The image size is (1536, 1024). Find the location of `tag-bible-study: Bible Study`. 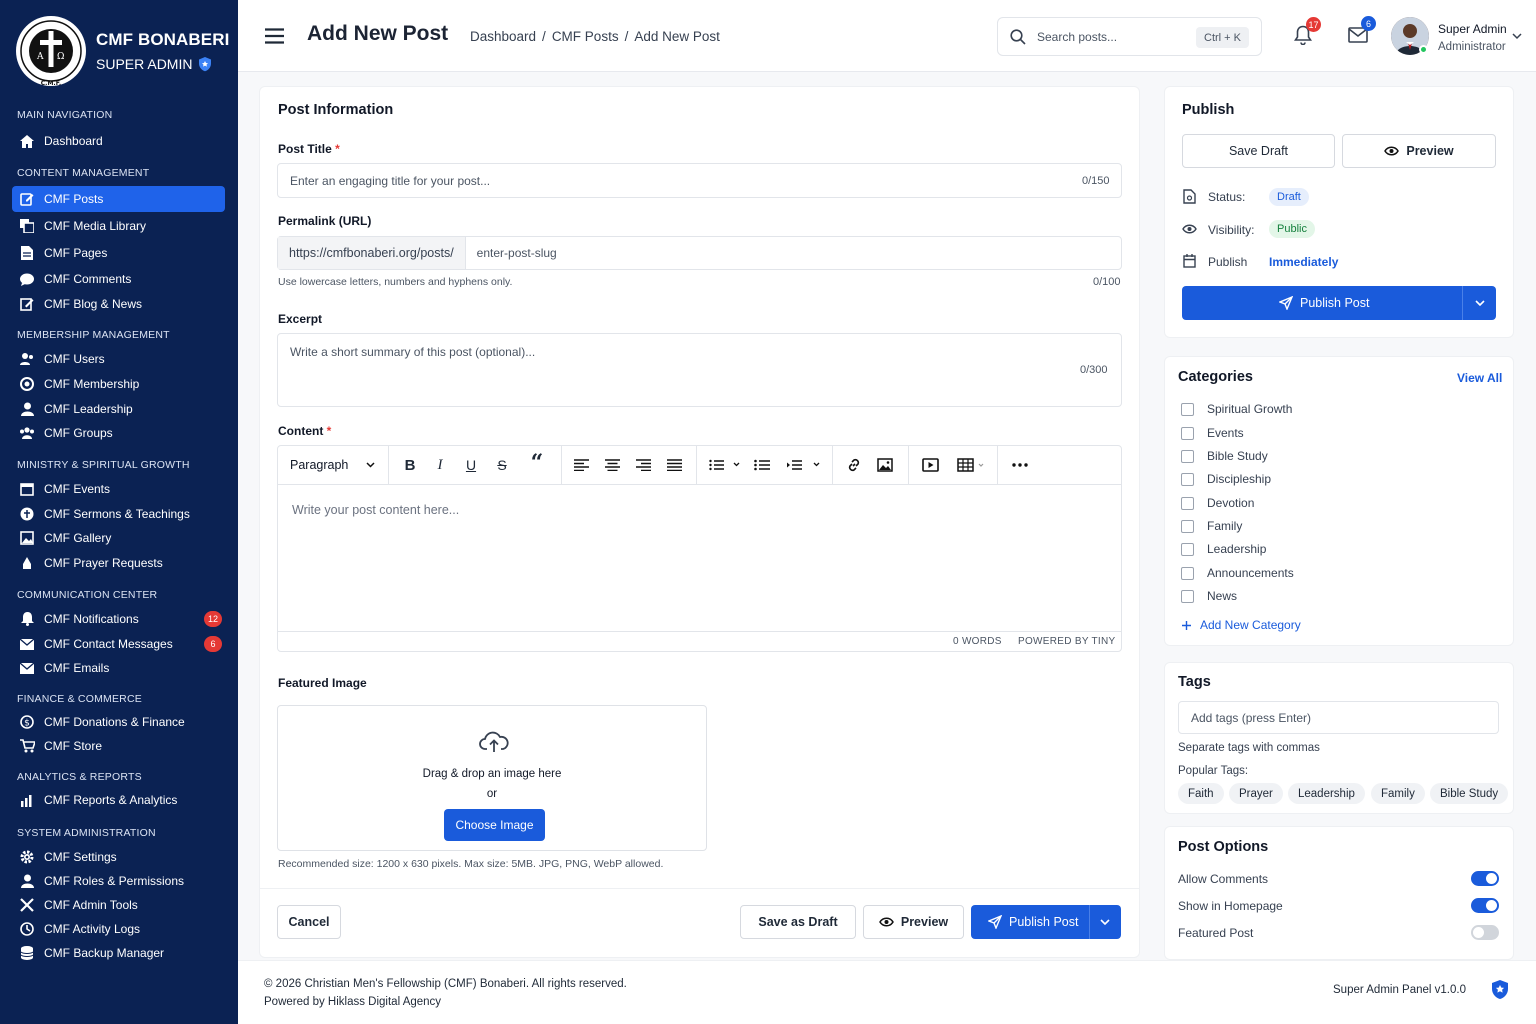

tag-bible-study: Bible Study is located at coordinates (1469, 793).